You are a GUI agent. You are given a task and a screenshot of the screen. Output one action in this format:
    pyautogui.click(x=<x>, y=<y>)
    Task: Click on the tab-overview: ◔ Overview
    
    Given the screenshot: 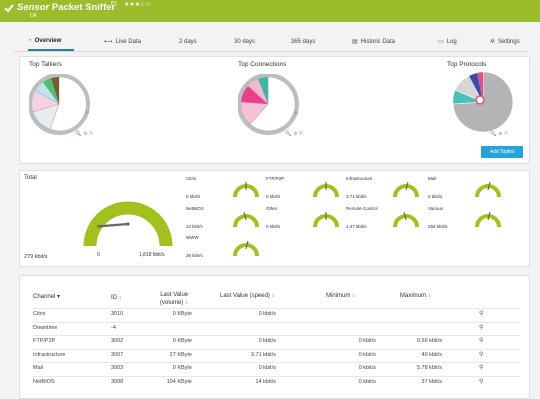 What is the action you would take?
    pyautogui.click(x=51, y=41)
    